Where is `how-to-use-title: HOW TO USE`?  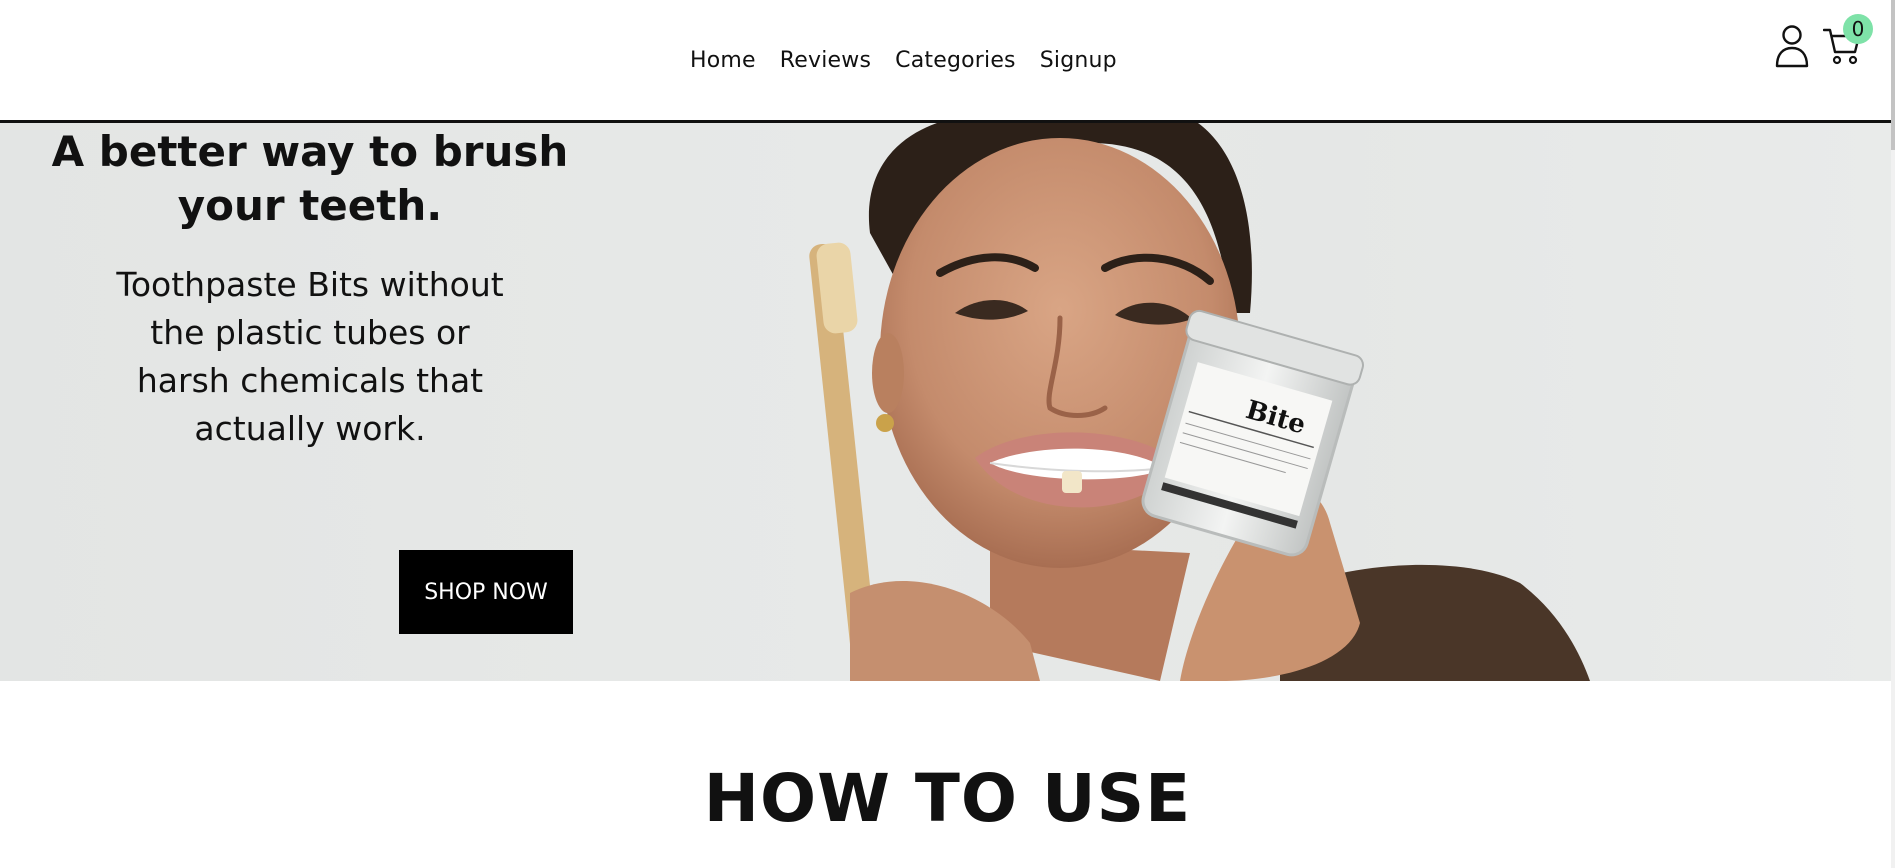 how-to-use-title: HOW TO USE is located at coordinates (947, 798).